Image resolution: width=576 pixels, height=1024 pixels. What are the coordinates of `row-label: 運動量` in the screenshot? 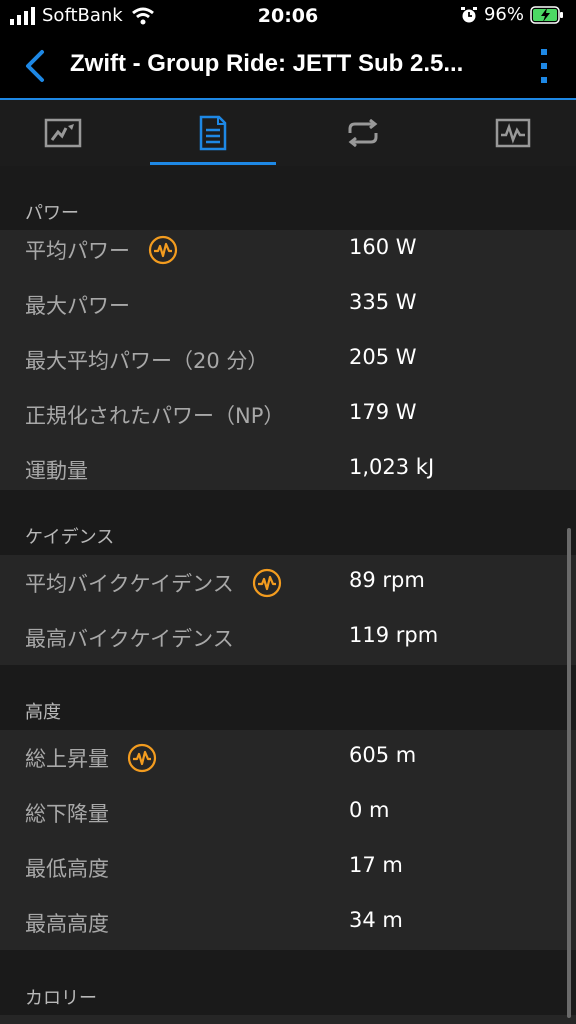 It's located at (56, 471).